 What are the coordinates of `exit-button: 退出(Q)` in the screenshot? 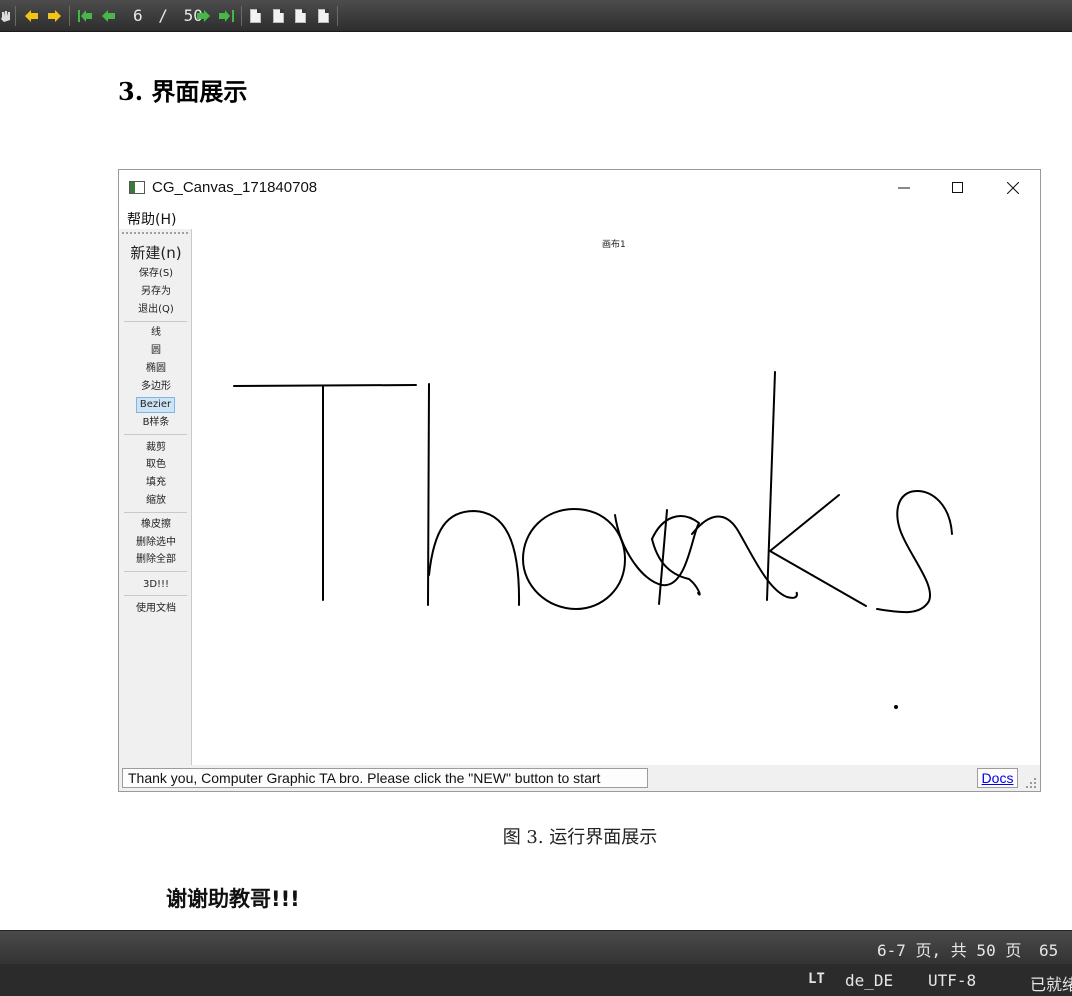 It's located at (156, 310).